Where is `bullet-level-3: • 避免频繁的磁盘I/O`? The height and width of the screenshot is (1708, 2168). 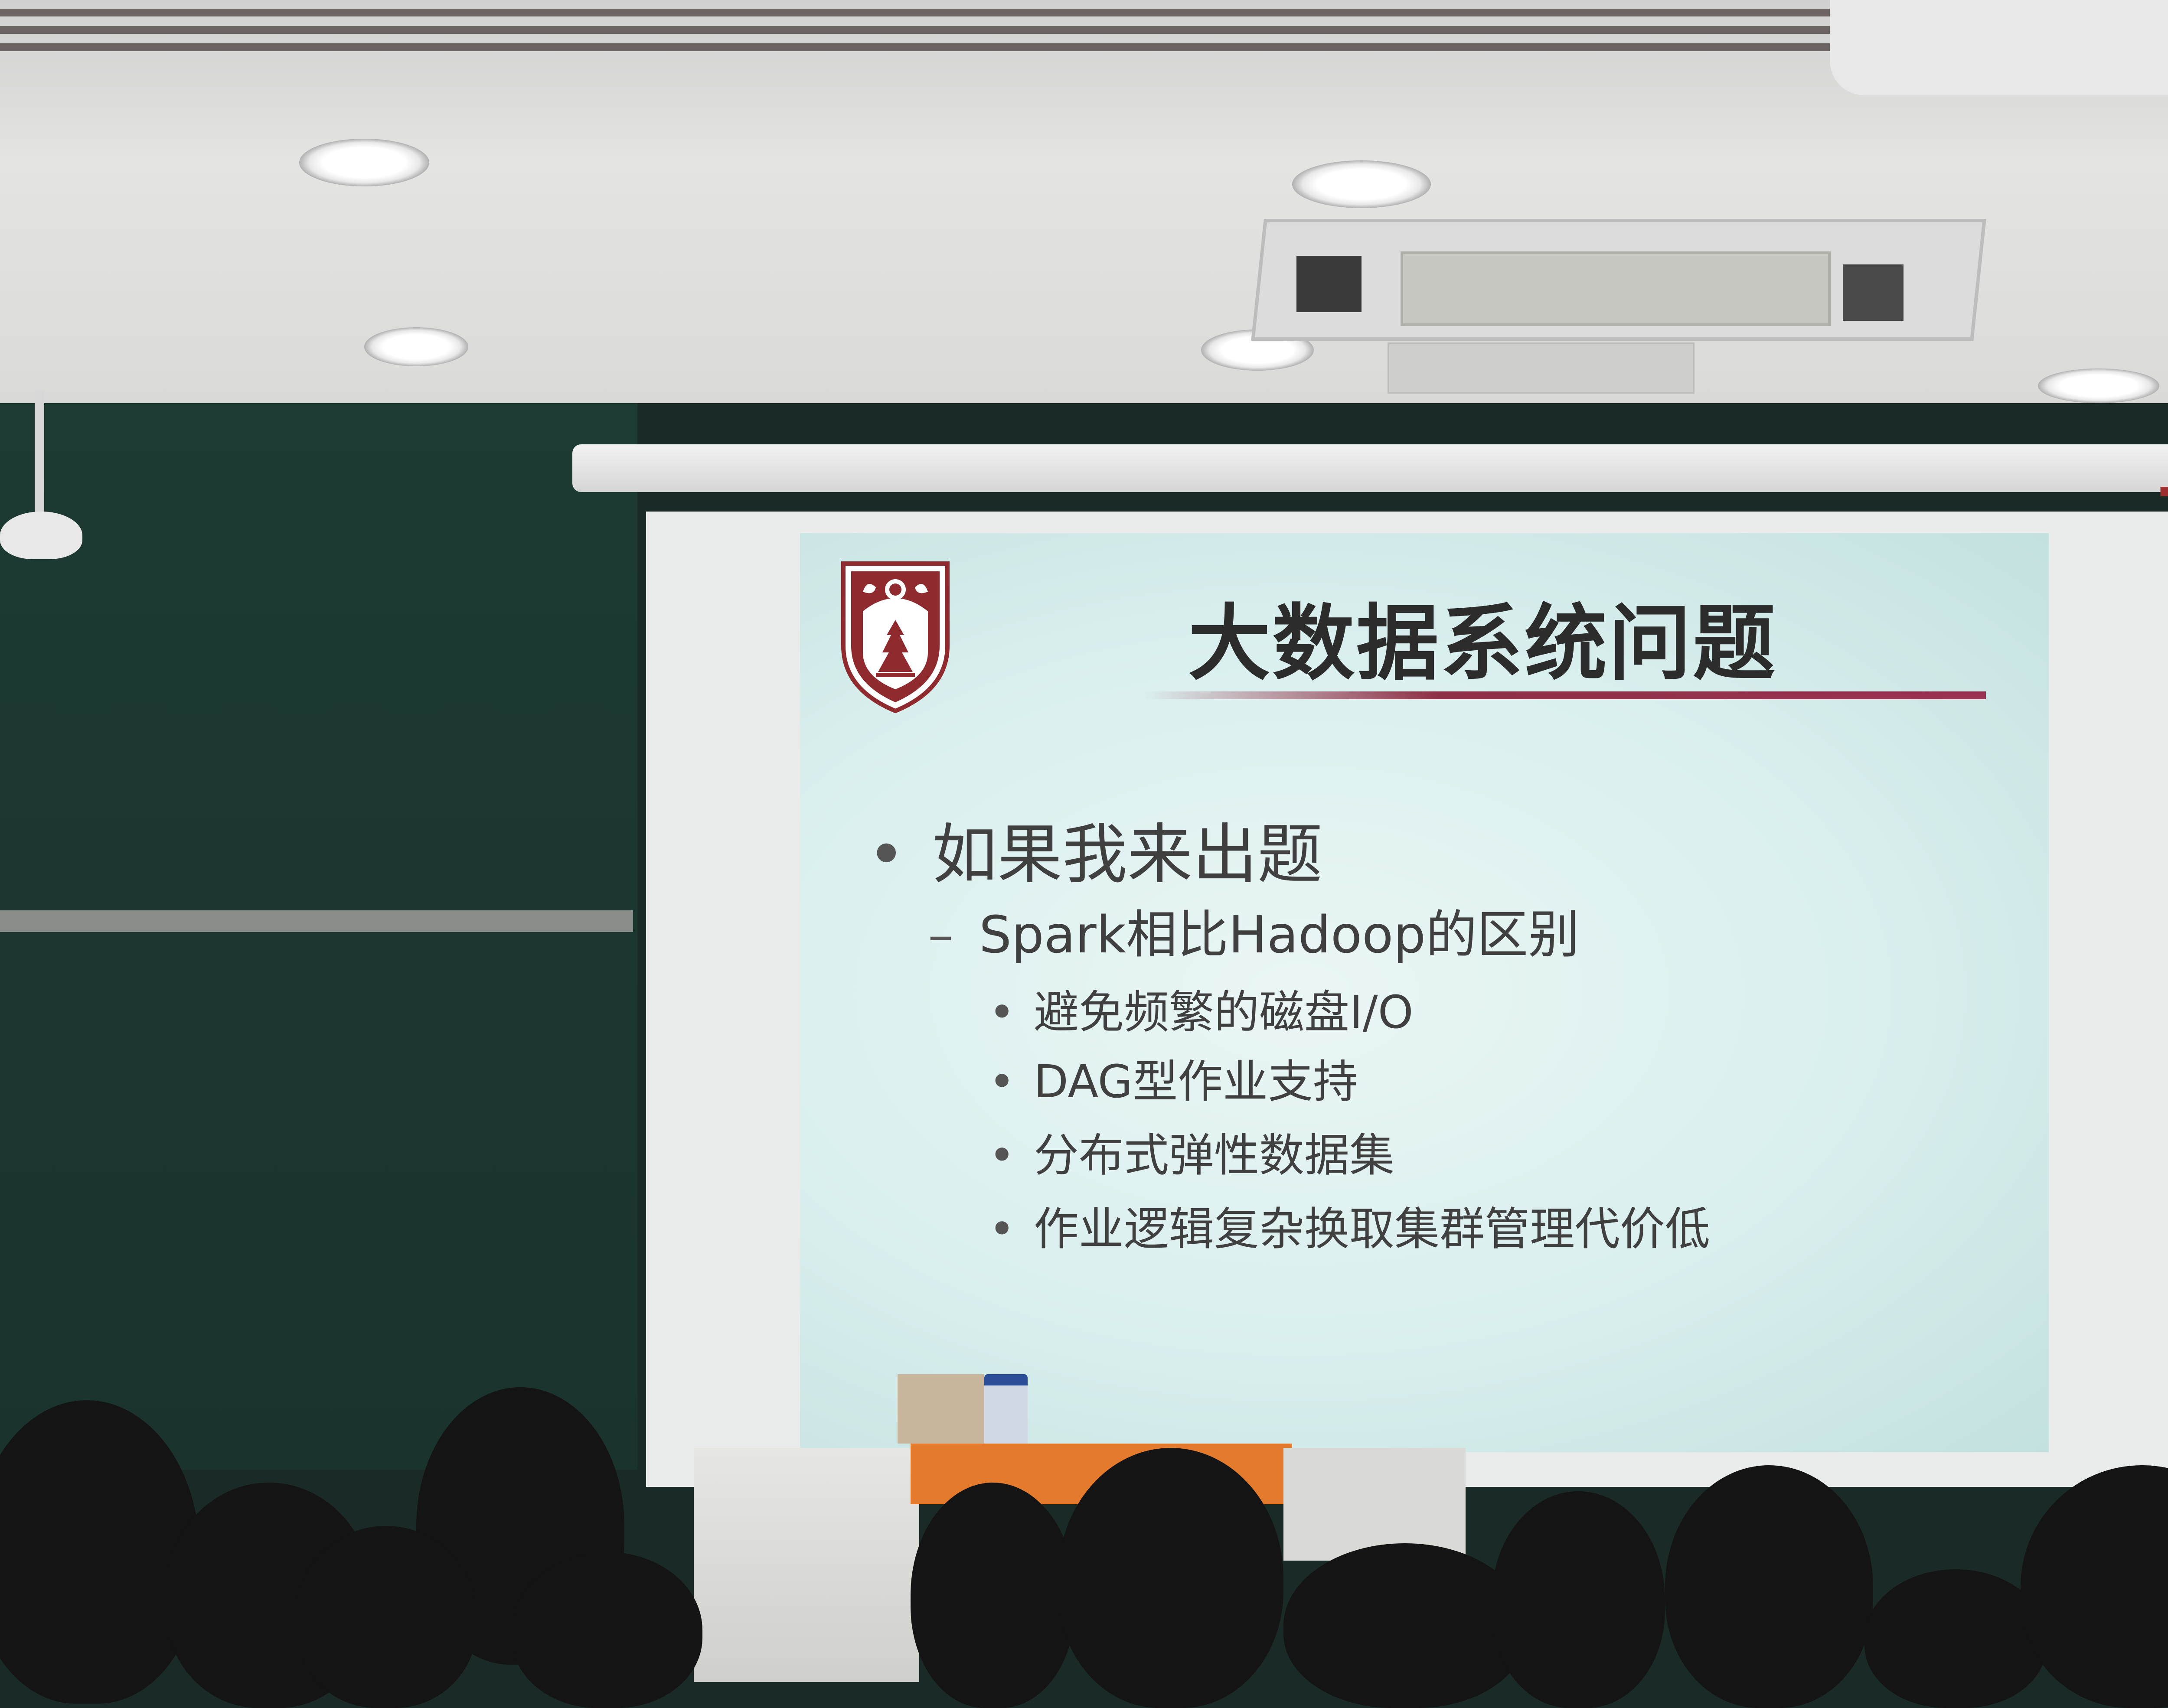 bullet-level-3: • 避免频繁的磁盘I/O is located at coordinates (1201, 1008).